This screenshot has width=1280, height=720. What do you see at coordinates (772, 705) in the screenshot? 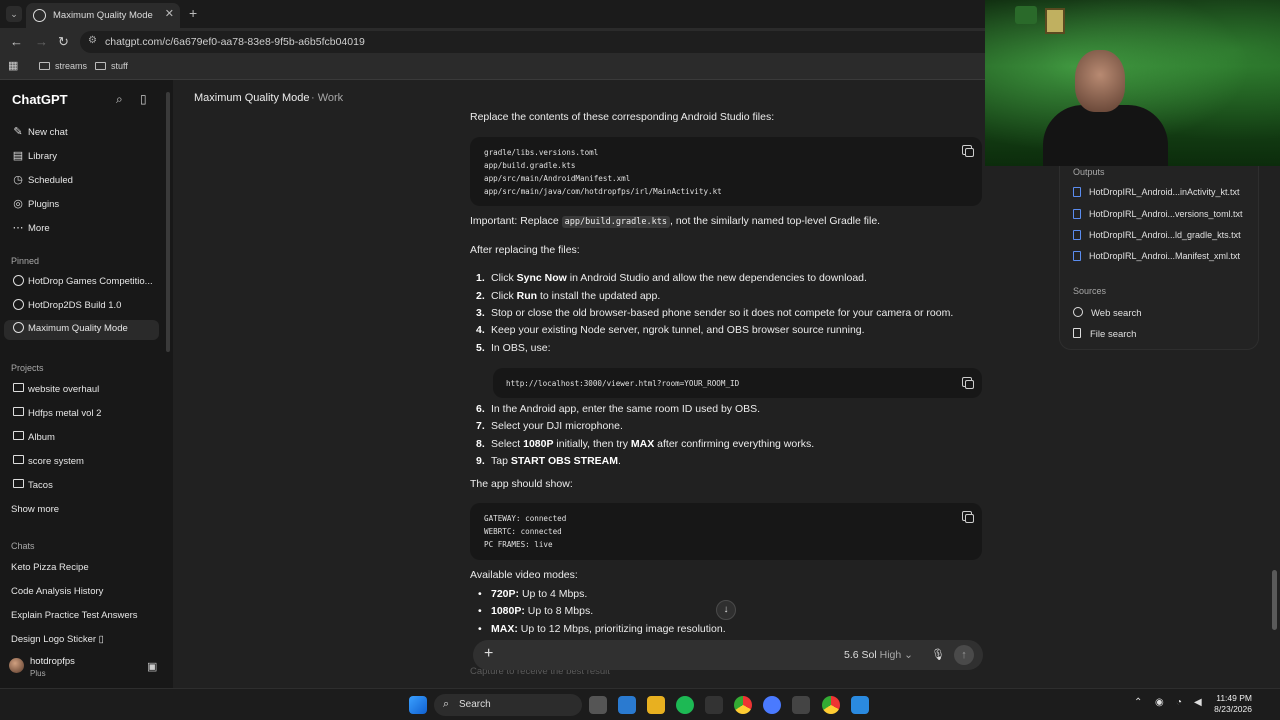
I see `android-studio-icon` at bounding box center [772, 705].